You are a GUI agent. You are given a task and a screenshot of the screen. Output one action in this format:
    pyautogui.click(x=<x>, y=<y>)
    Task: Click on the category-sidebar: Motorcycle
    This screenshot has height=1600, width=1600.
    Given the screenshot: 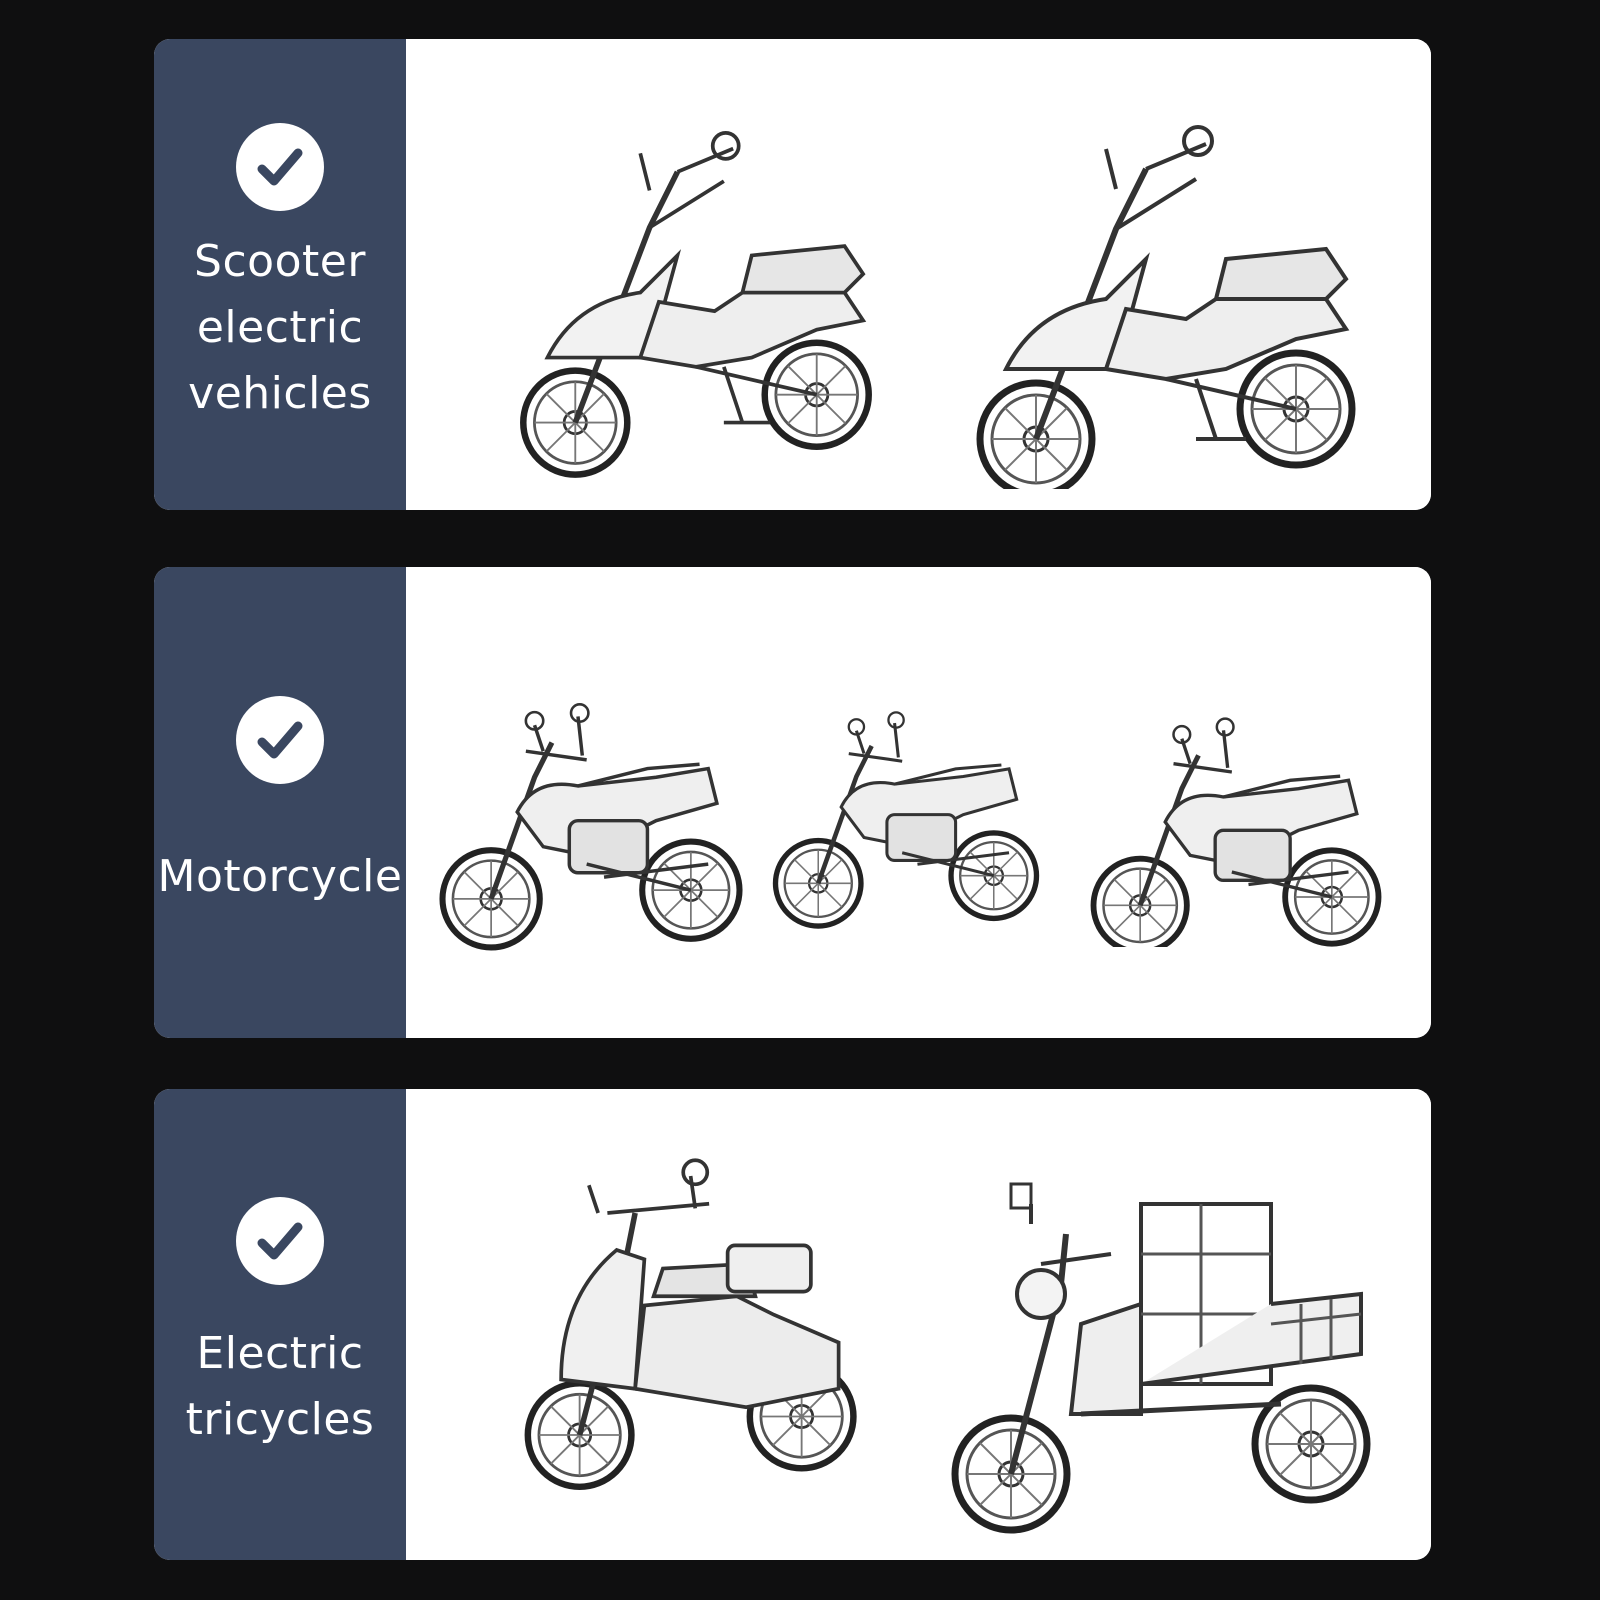 What is the action you would take?
    pyautogui.click(x=280, y=802)
    